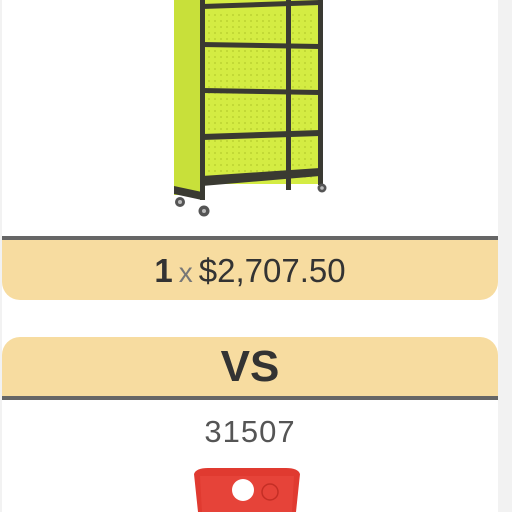  I want to click on product-image-bookcase, so click(250, 111).